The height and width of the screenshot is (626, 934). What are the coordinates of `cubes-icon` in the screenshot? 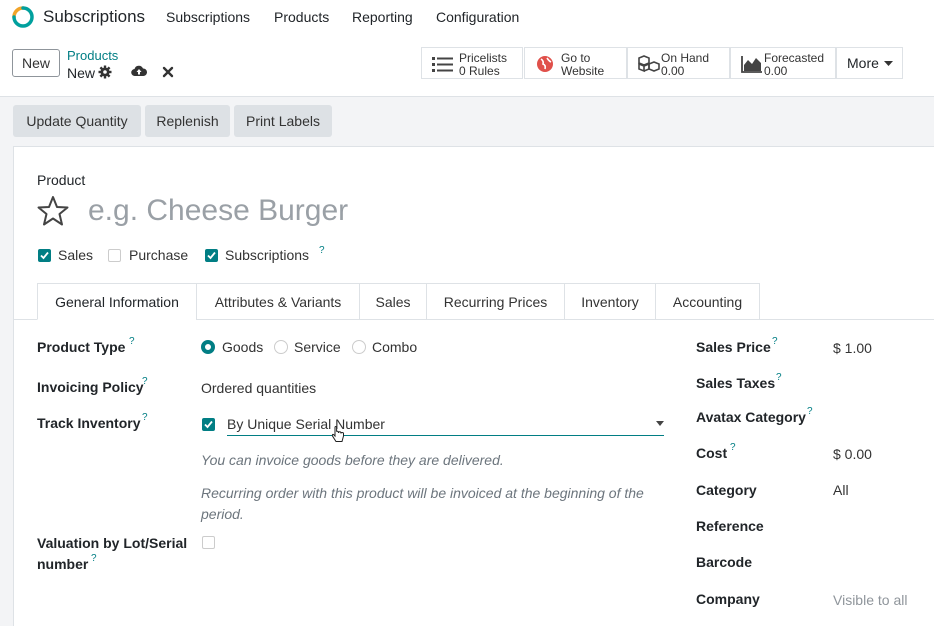 It's located at (649, 64).